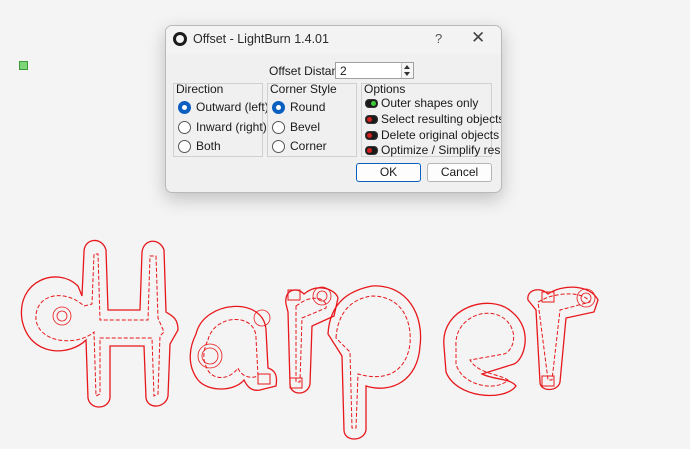 The width and height of the screenshot is (690, 449). Describe the element at coordinates (478, 38) in the screenshot. I see `close-icon: ✕` at that location.